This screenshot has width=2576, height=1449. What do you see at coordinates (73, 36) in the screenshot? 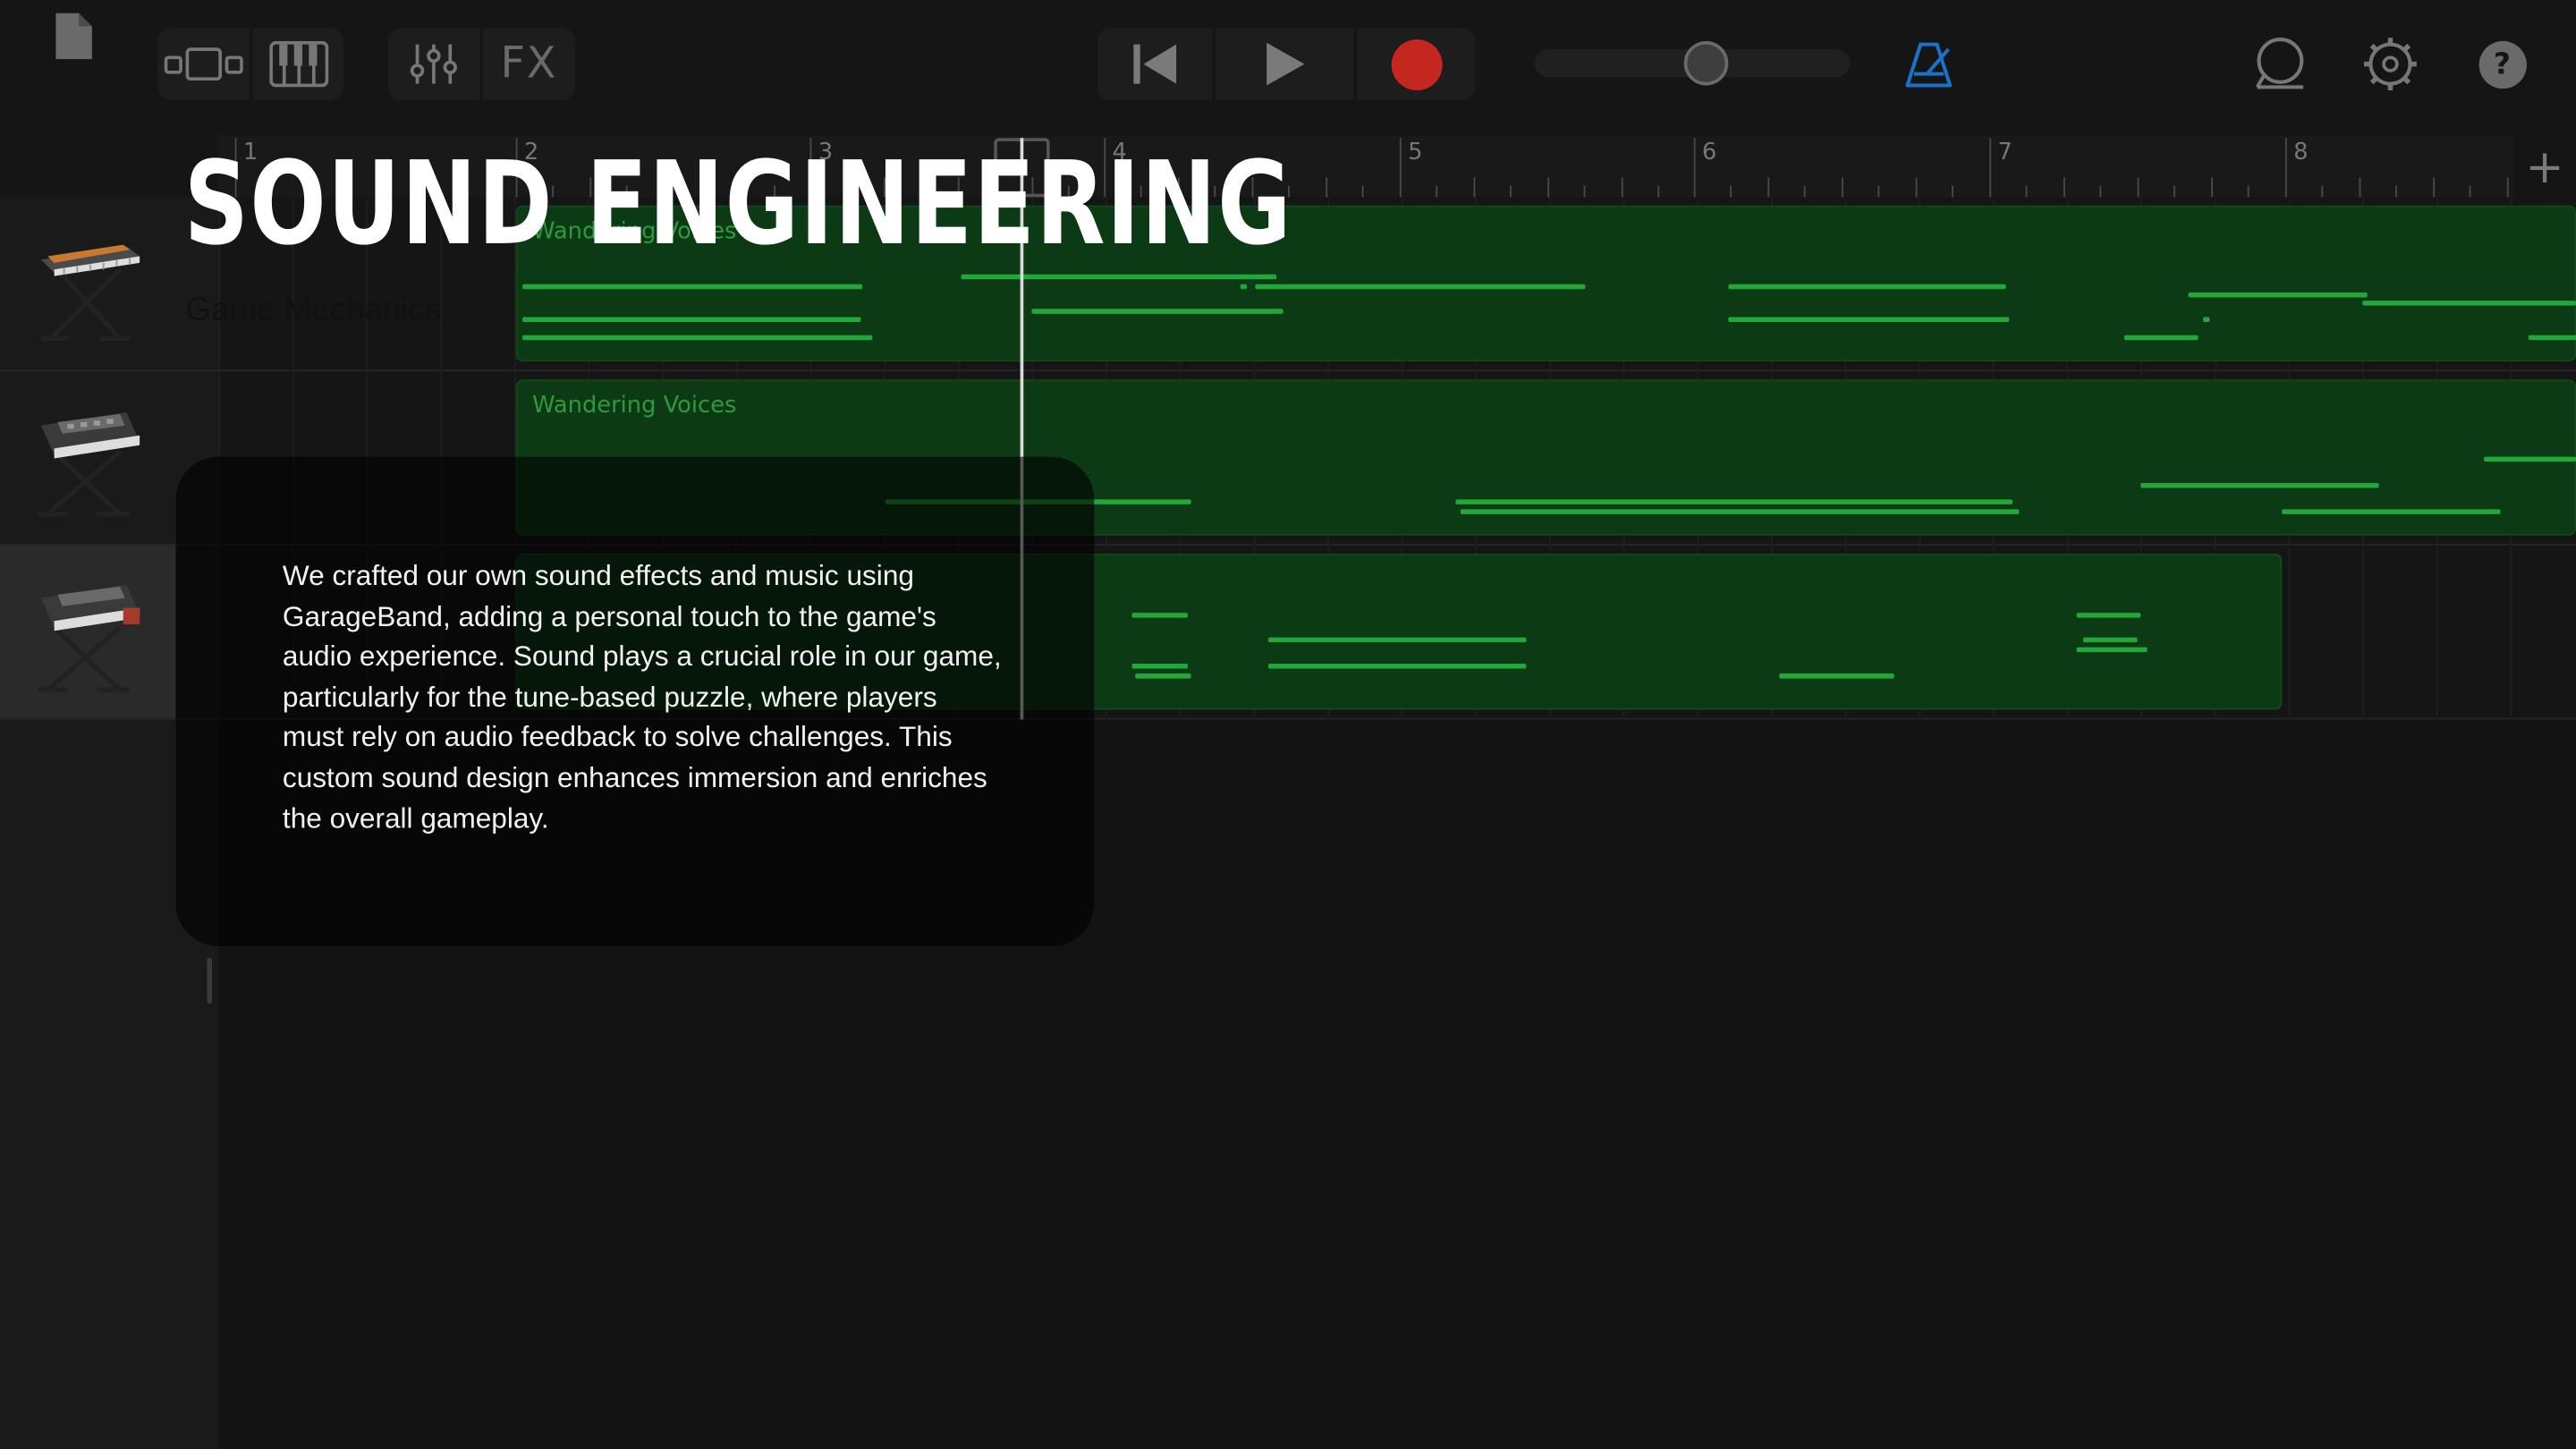
I see `document-icon` at bounding box center [73, 36].